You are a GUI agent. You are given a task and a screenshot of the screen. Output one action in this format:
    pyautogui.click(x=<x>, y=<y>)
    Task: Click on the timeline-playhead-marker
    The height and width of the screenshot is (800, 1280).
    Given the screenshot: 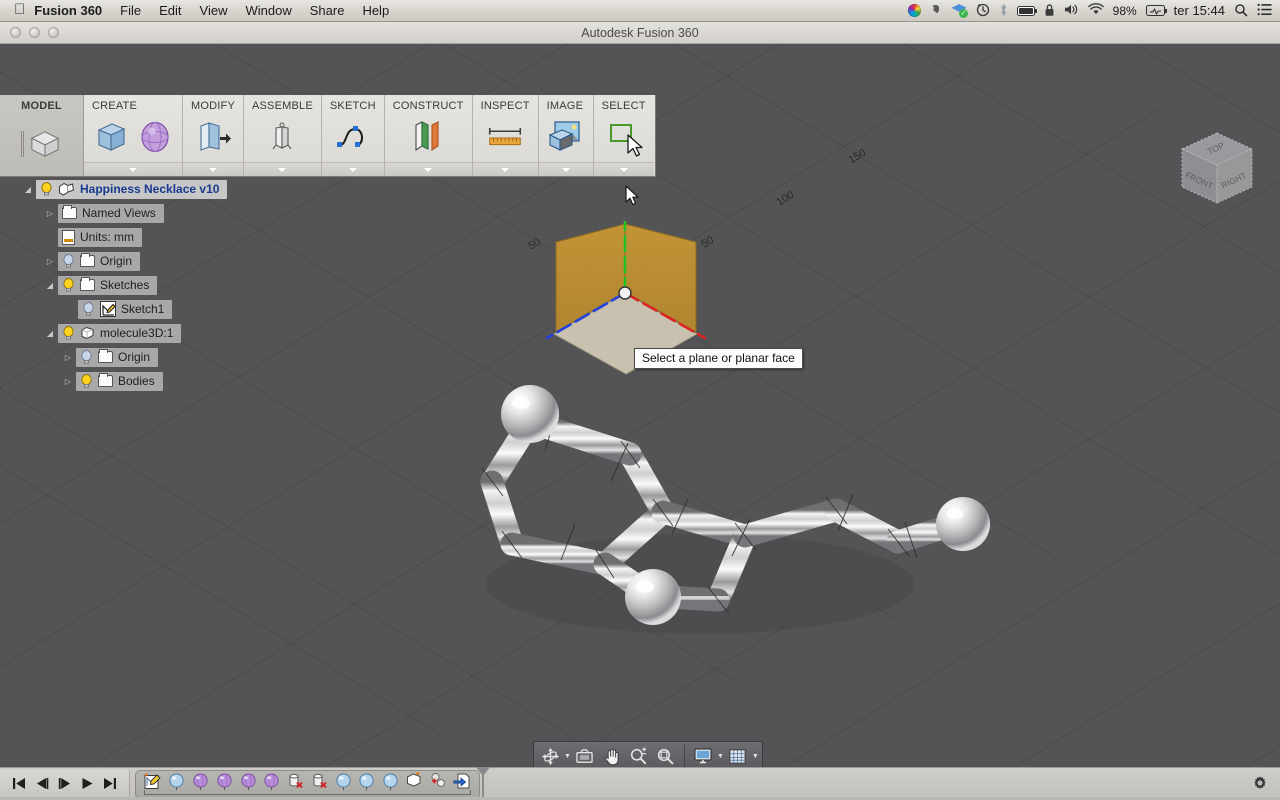 What is the action you would take?
    pyautogui.click(x=483, y=782)
    